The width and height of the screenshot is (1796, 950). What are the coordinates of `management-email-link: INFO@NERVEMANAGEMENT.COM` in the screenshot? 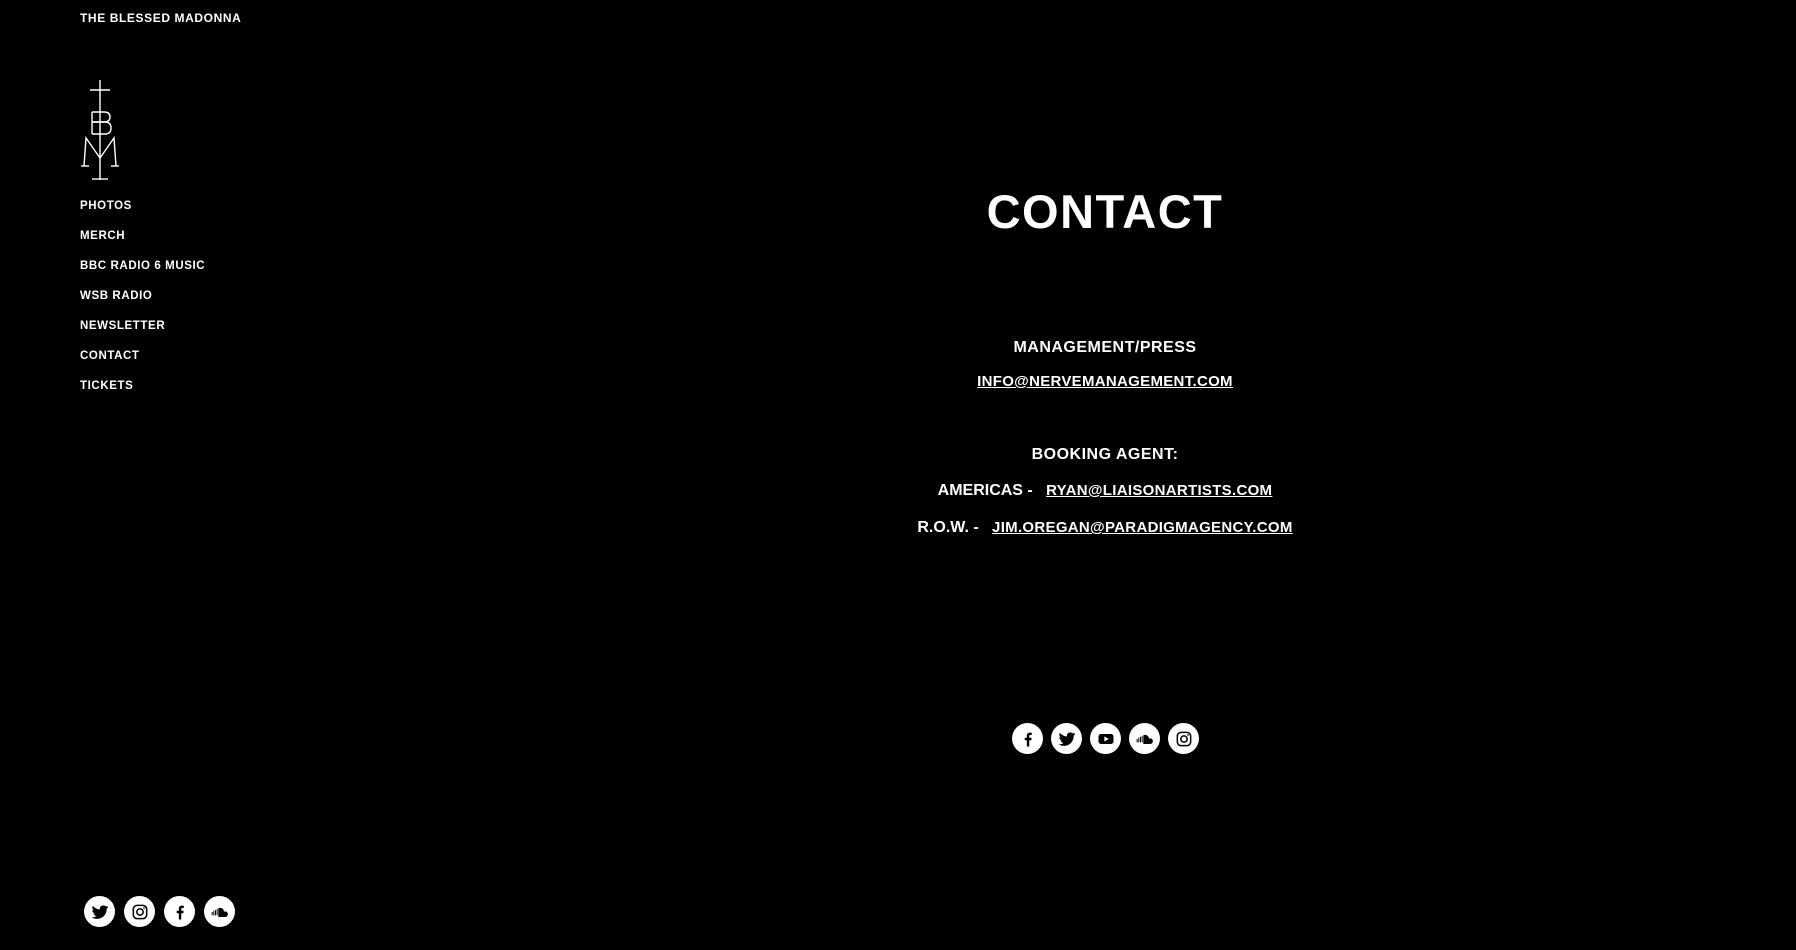 It's located at (1105, 381).